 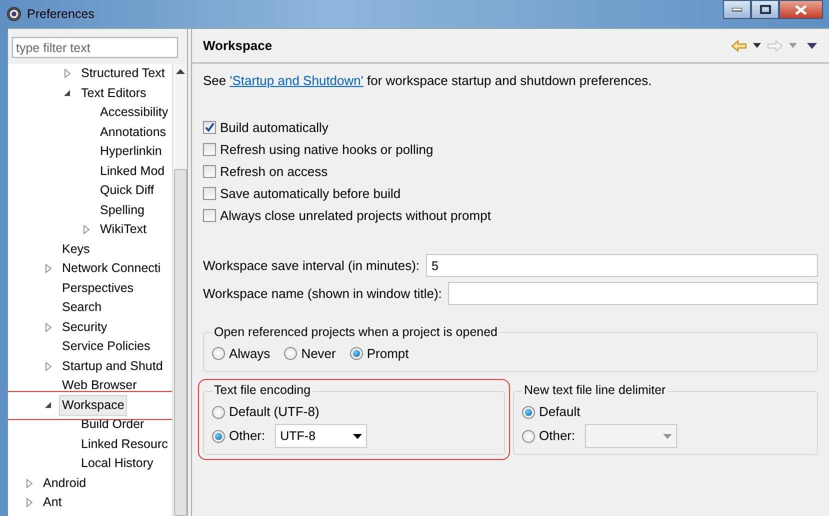 What do you see at coordinates (14, 14) in the screenshot?
I see `gear-icon` at bounding box center [14, 14].